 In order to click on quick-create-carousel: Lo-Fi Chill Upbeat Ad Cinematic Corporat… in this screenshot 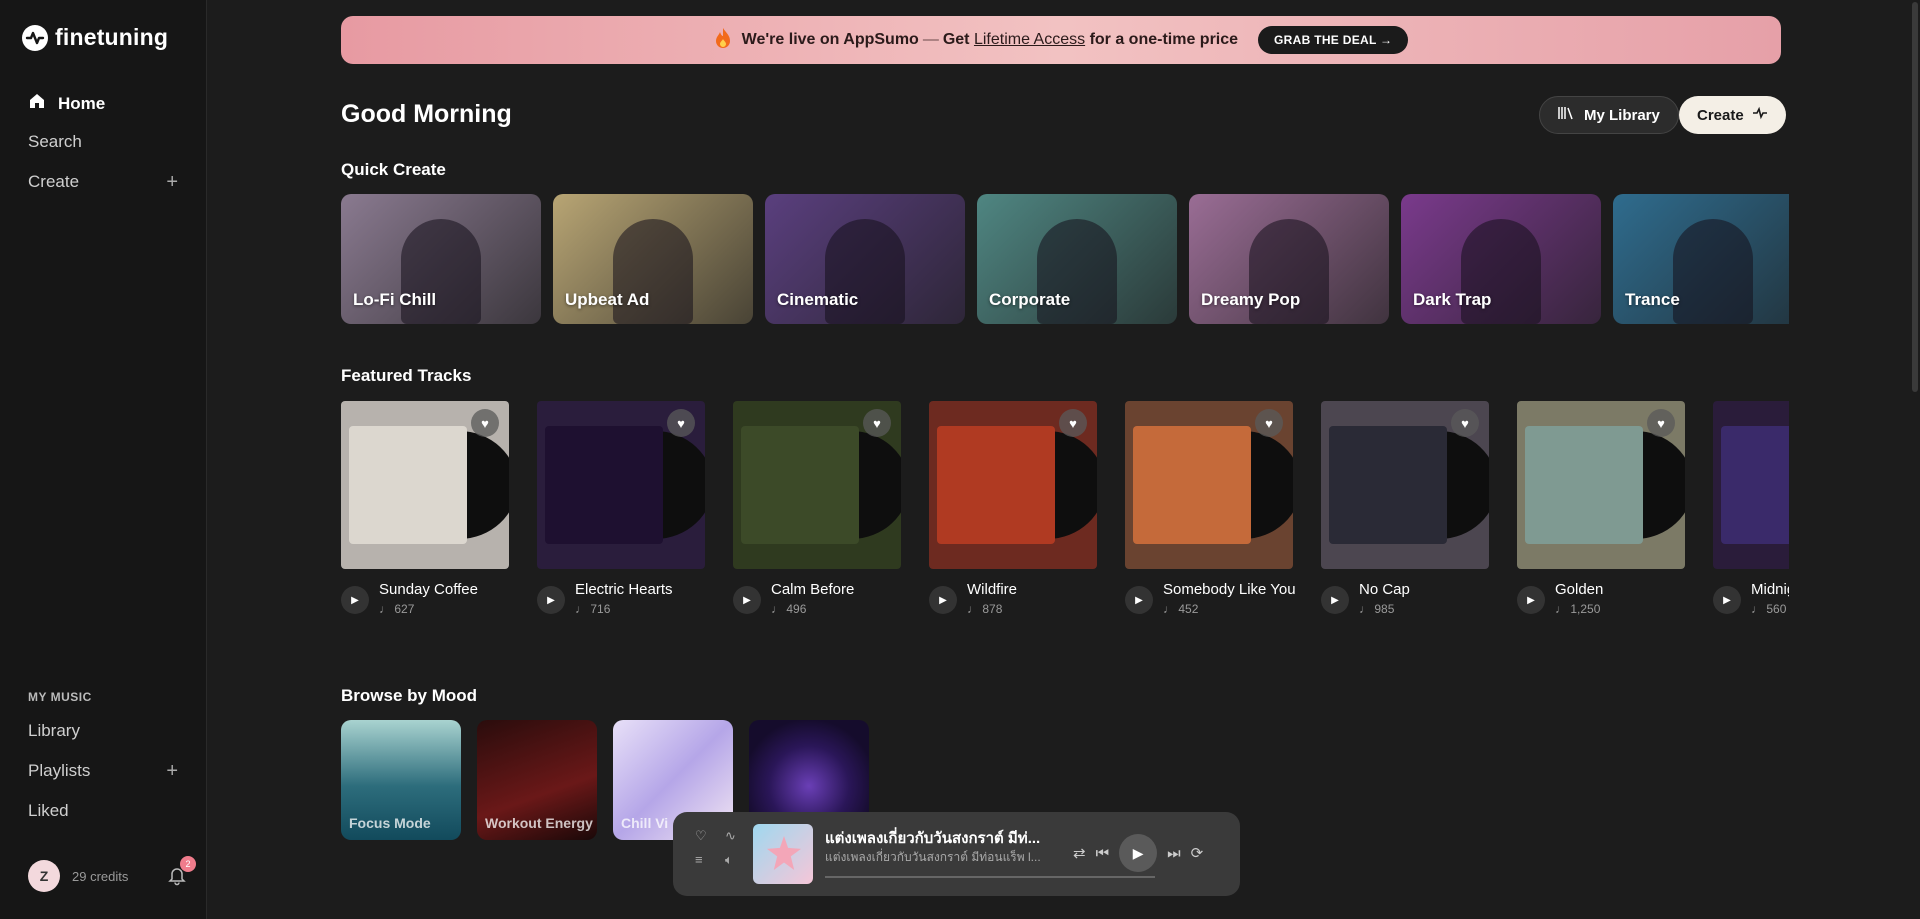, I will do `click(1065, 259)`.